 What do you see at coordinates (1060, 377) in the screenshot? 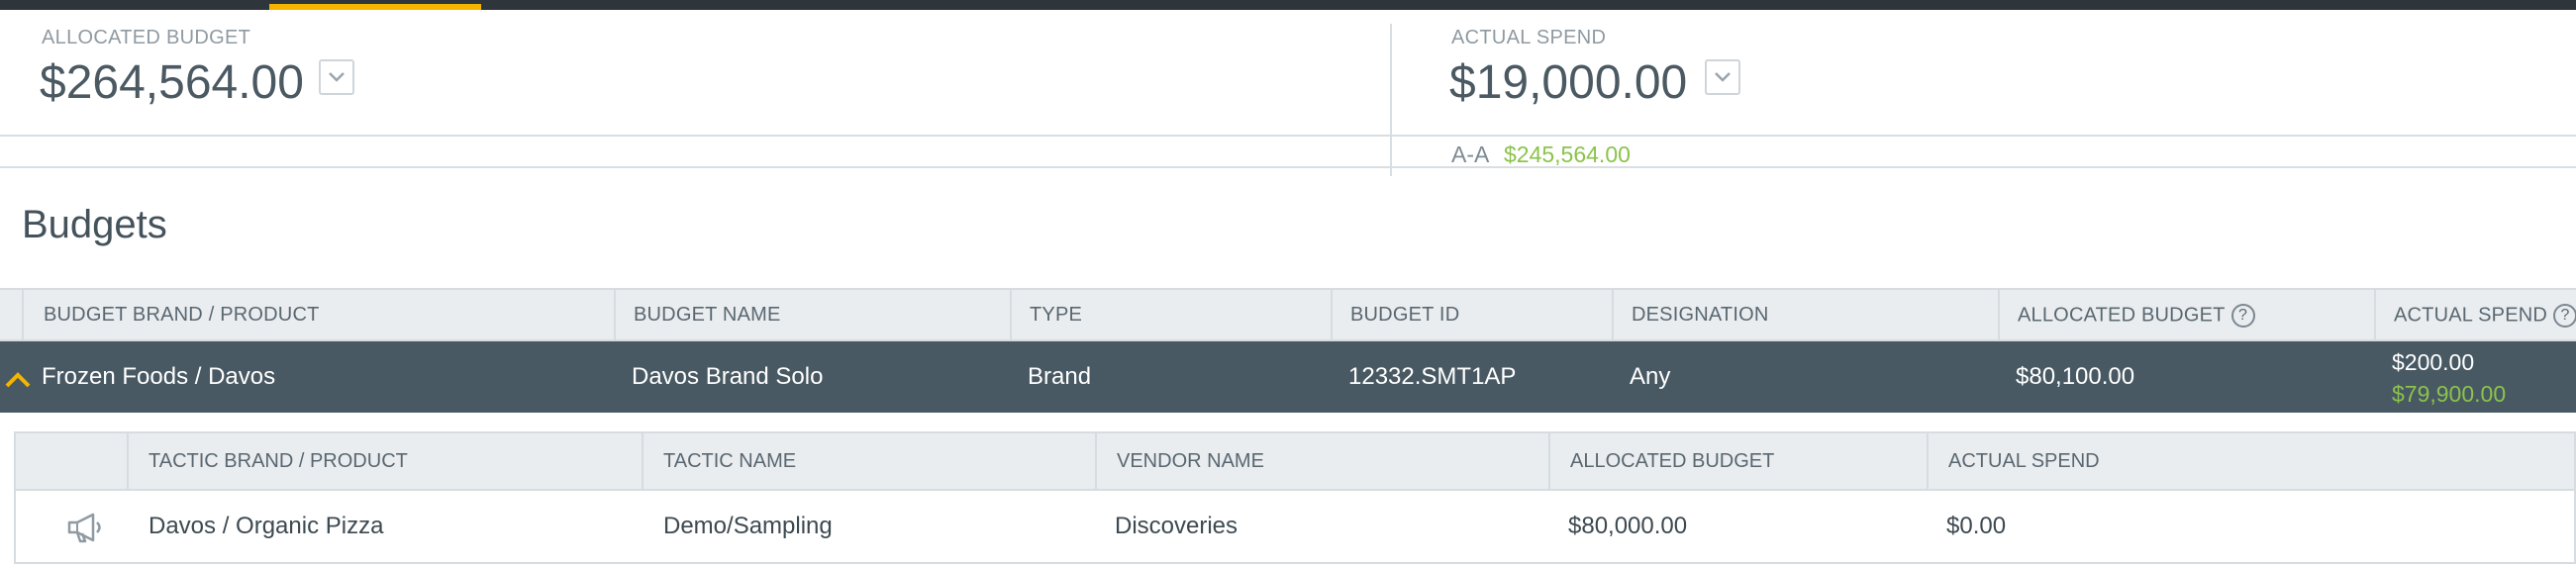
I see `budget-type: Brand` at bounding box center [1060, 377].